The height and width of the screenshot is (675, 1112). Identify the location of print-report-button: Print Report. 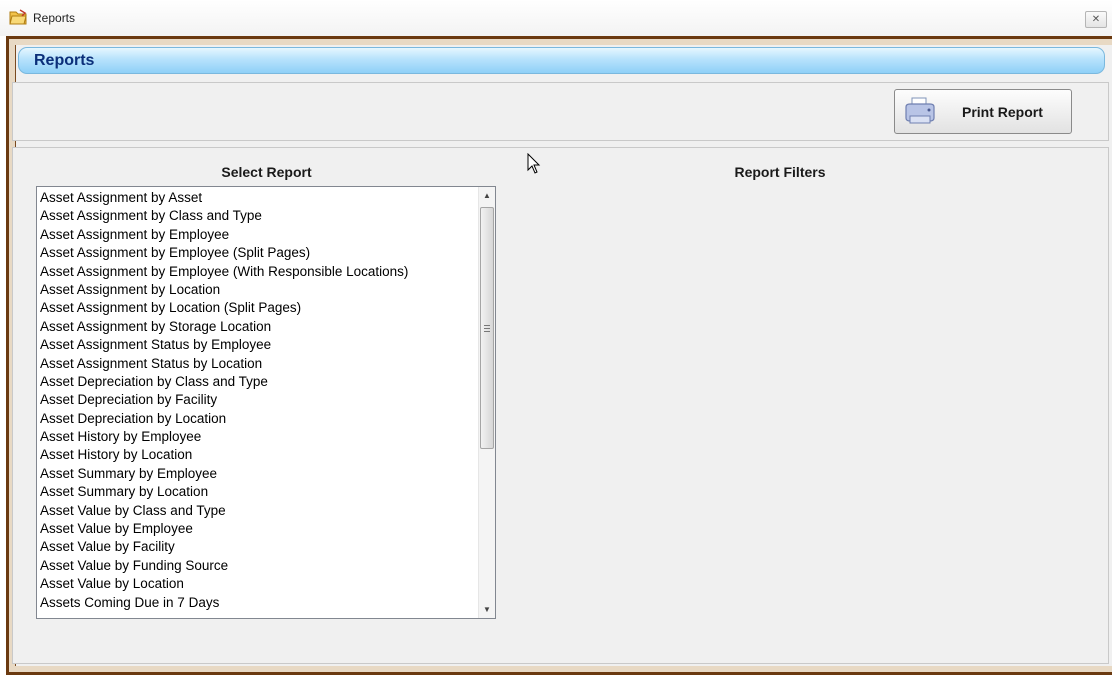
(983, 111).